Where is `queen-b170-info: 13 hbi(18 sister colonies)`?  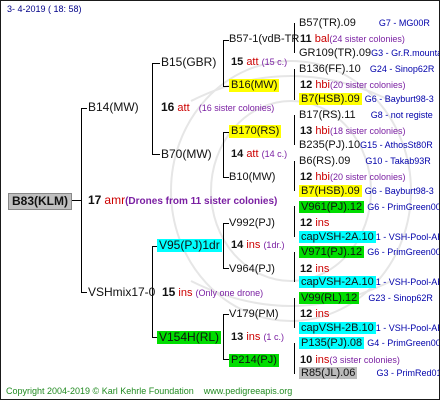
queen-b170-info: 13 hbi(18 sister colonies) is located at coordinates (353, 131).